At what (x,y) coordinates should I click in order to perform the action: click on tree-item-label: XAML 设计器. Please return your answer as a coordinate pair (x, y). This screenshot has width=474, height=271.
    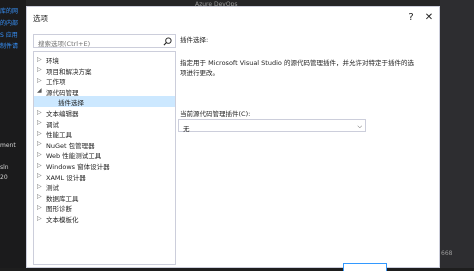
    Looking at the image, I should click on (66, 177).